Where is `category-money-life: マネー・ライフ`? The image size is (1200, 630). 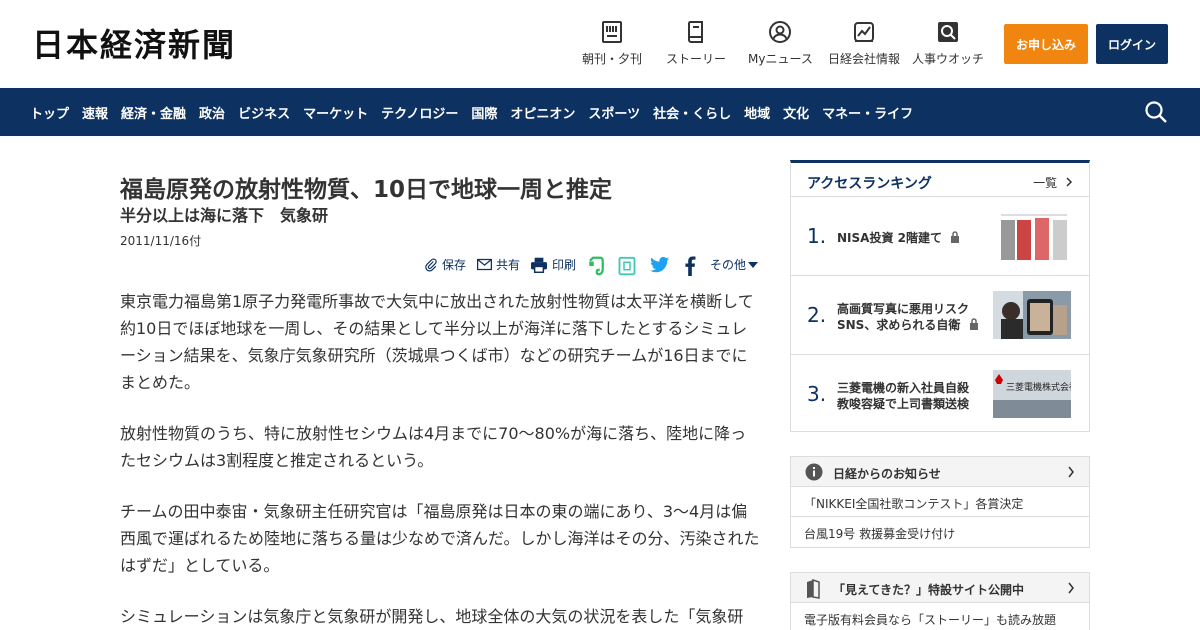 category-money-life: マネー・ライフ is located at coordinates (867, 112).